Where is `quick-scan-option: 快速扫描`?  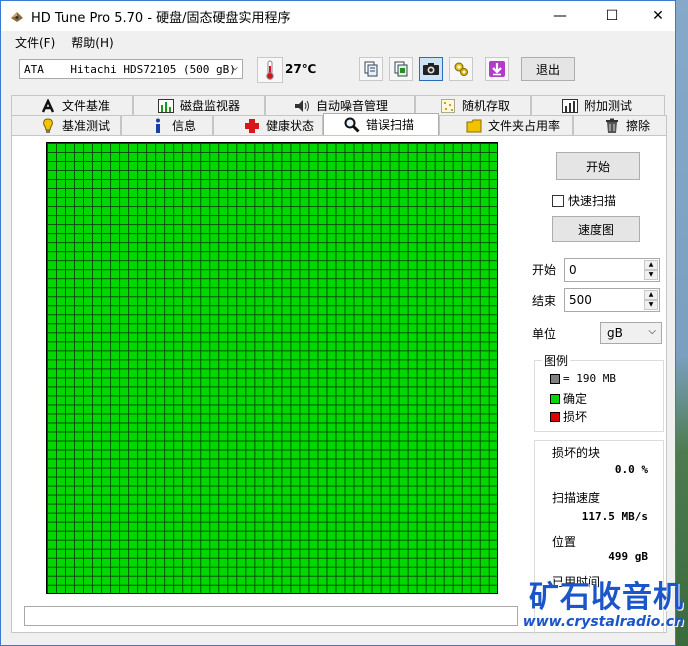
quick-scan-option: 快速扫描 is located at coordinates (584, 200).